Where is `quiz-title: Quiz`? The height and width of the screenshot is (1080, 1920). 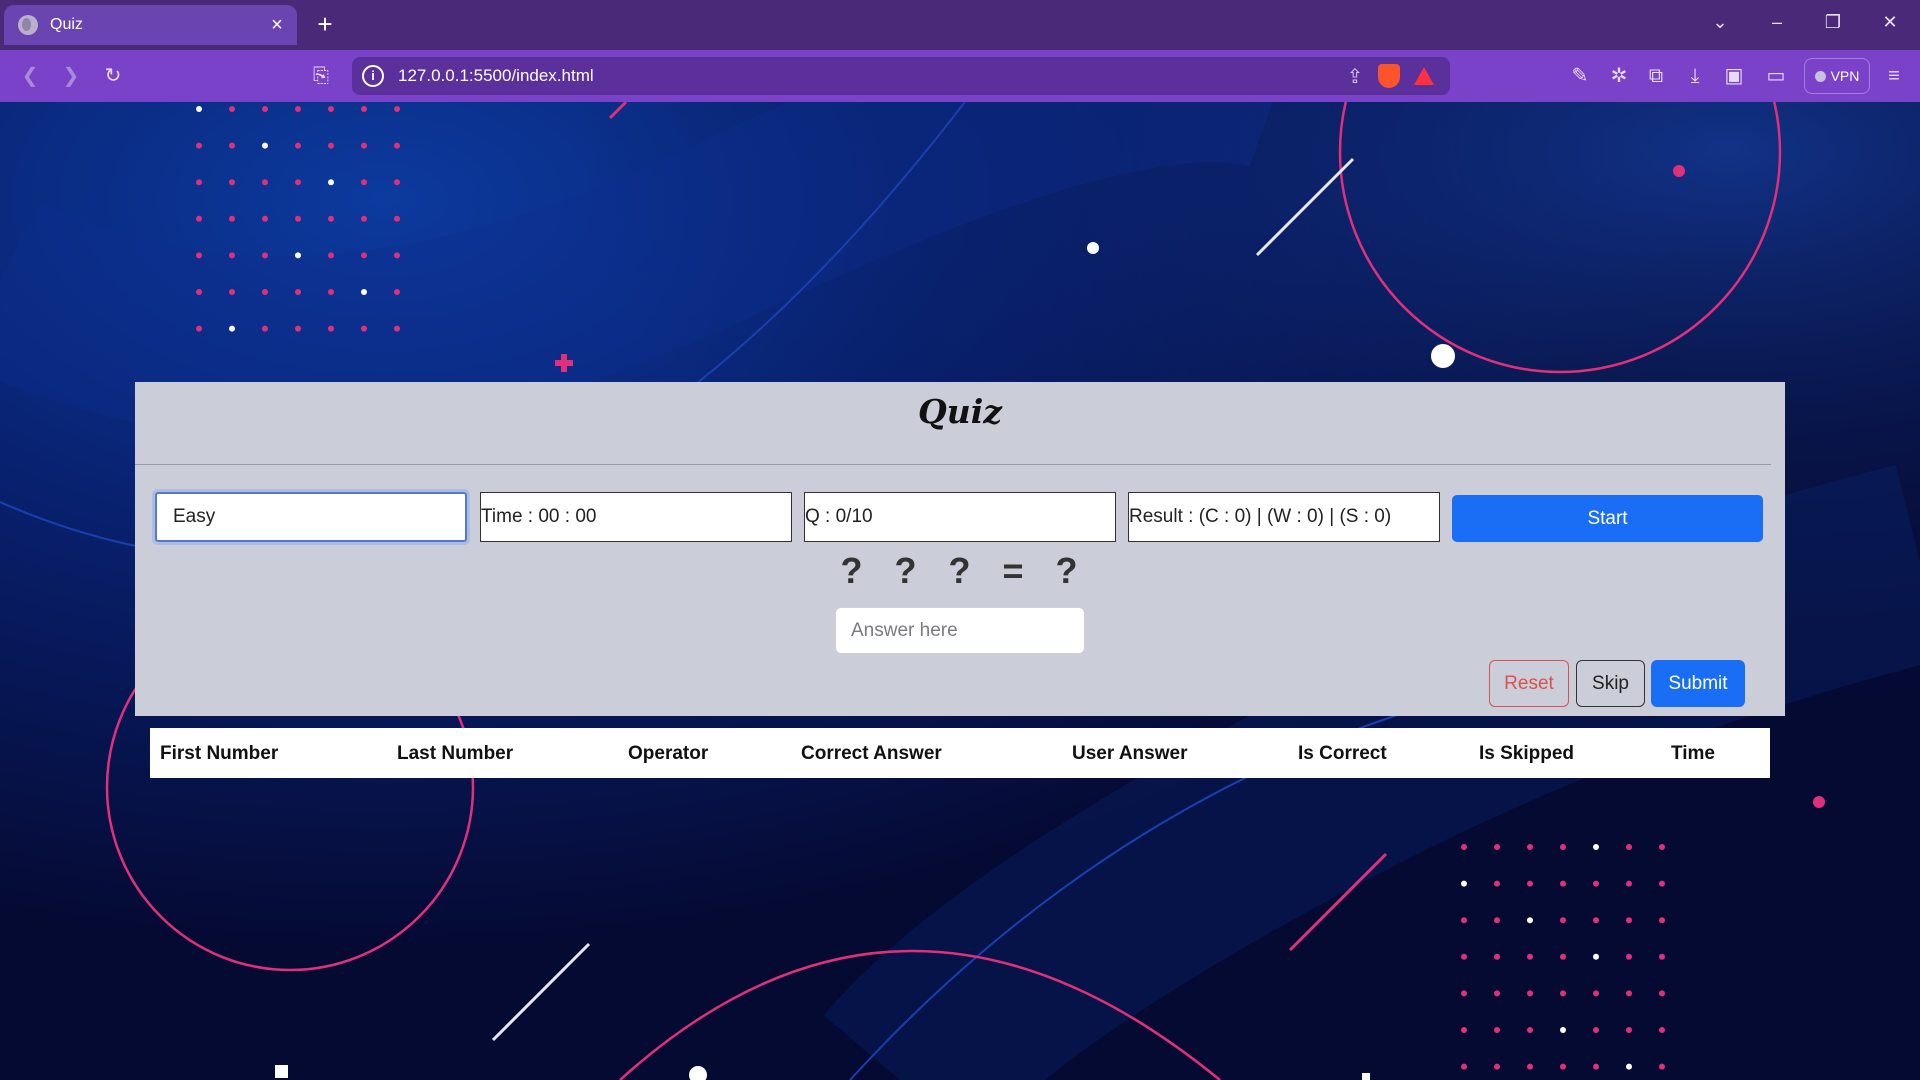
quiz-title: Quiz is located at coordinates (959, 411).